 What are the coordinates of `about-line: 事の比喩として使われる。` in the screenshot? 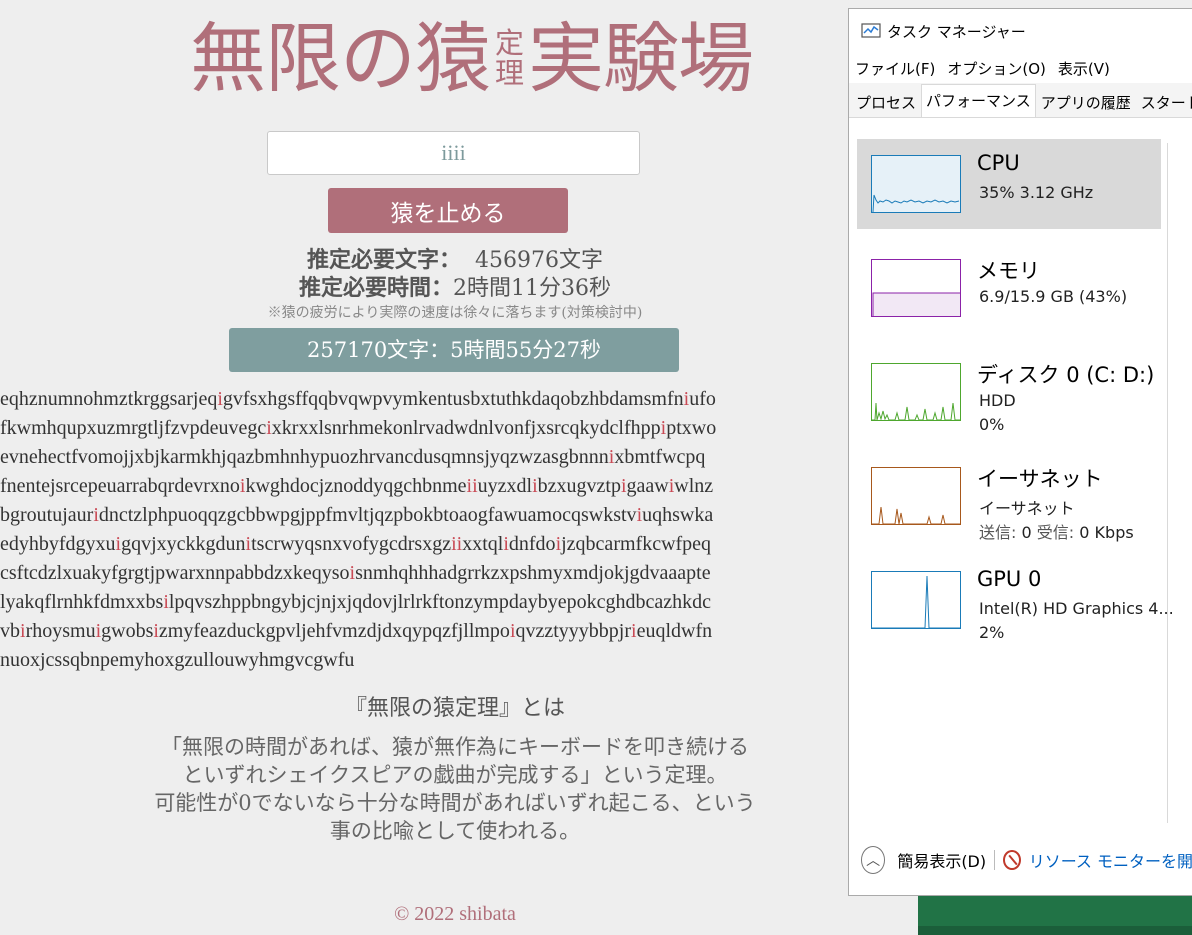 It's located at (455, 831).